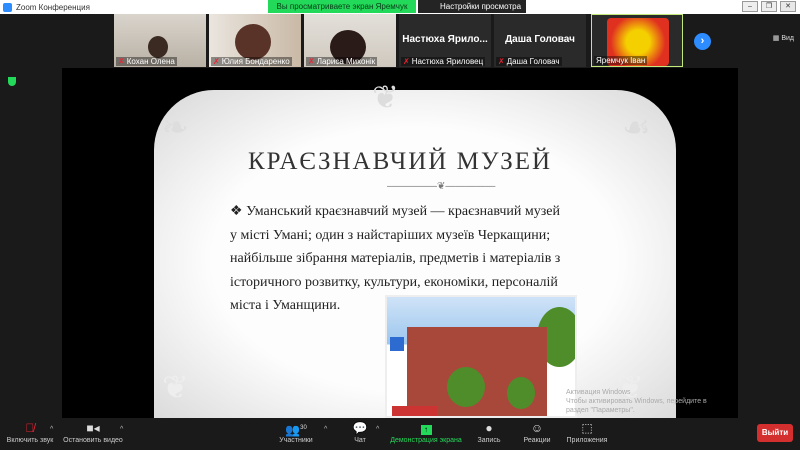  Describe the element at coordinates (12, 81) in the screenshot. I see `encryption-shield-icon` at that location.